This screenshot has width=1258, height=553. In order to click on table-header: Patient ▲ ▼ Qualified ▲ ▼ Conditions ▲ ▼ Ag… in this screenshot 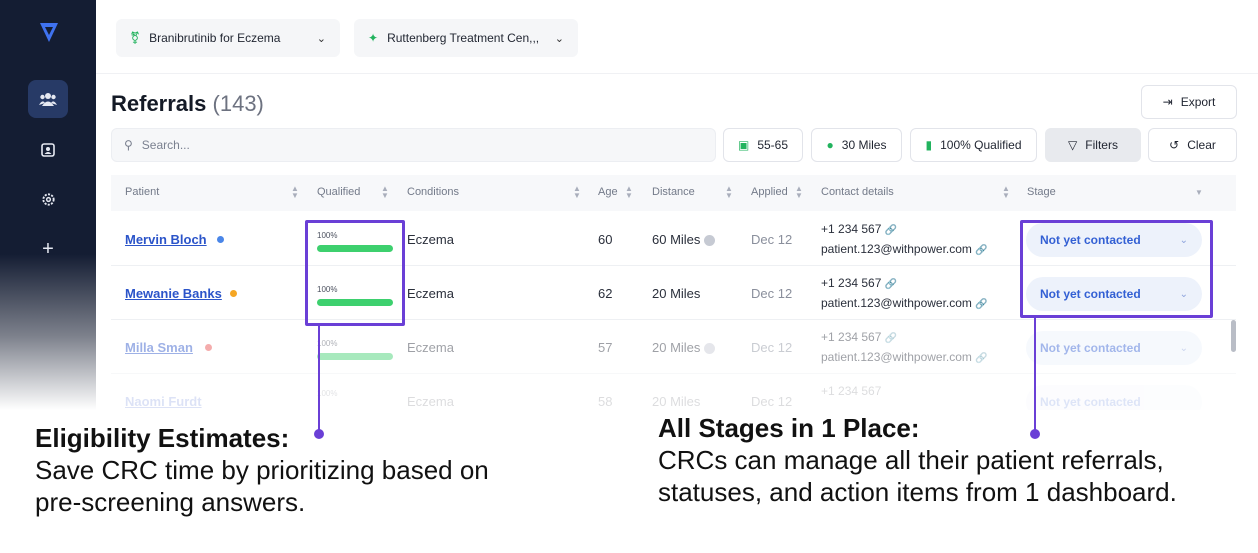, I will do `click(673, 193)`.